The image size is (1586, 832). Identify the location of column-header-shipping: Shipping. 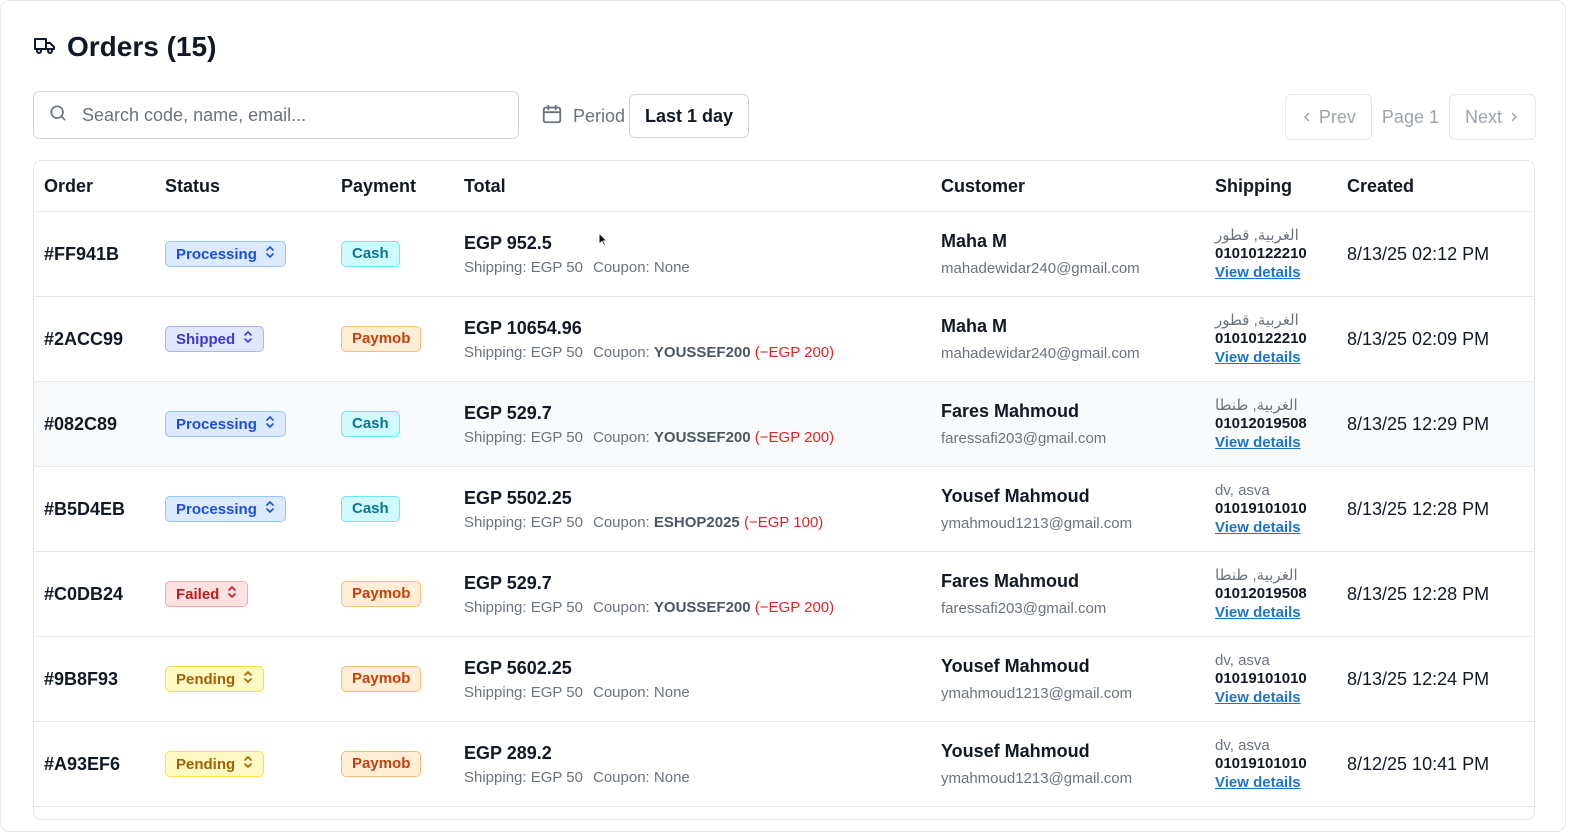
(1271, 186).